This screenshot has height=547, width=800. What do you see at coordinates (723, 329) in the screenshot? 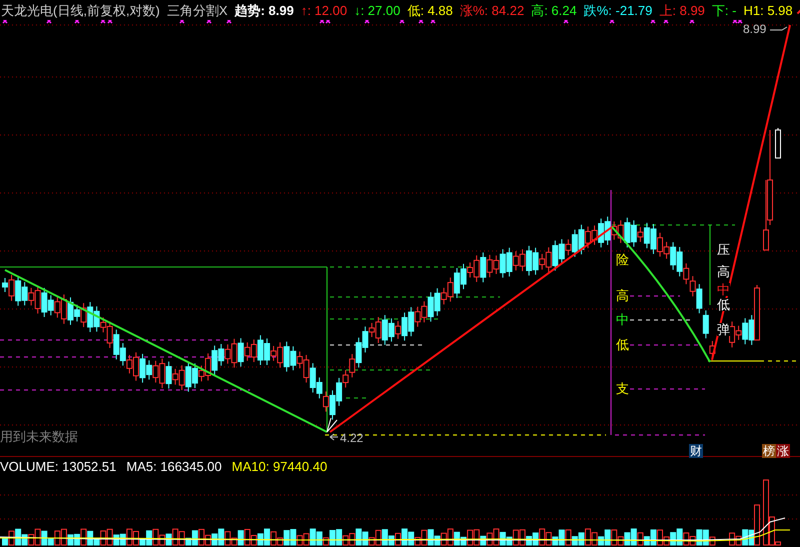
I see `level-label: 弹` at bounding box center [723, 329].